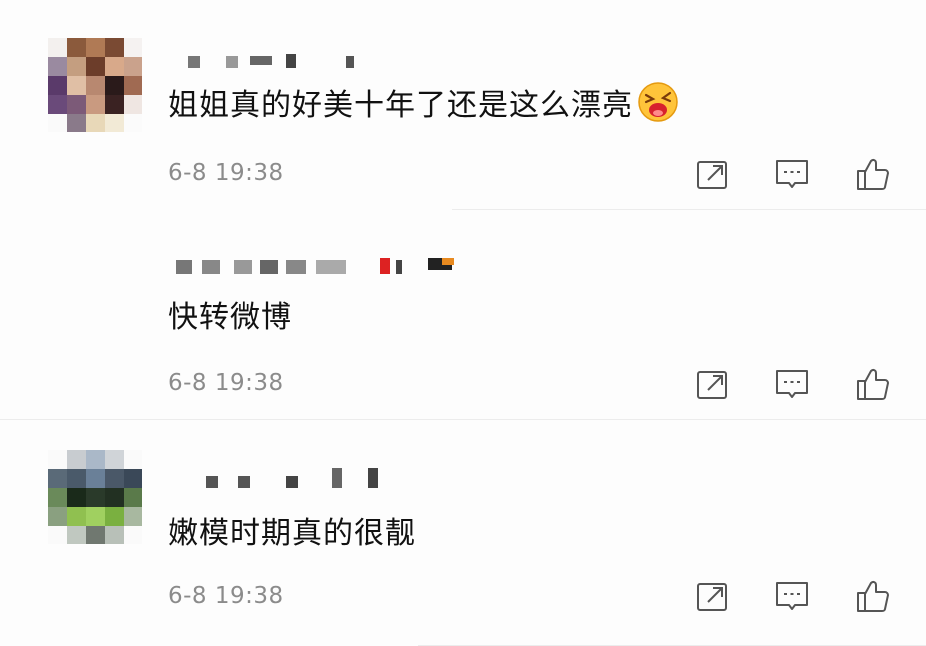  I want to click on comment-content: 姐姐真的好美十年了还是这么漂亮, so click(400, 105).